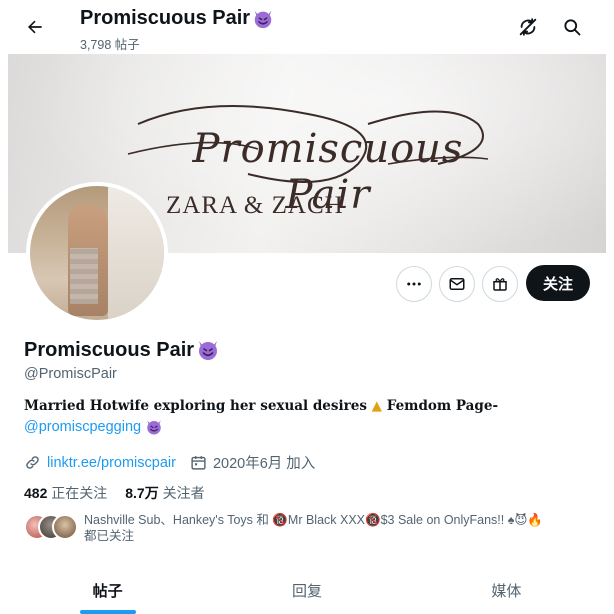  What do you see at coordinates (84, 276) in the screenshot?
I see `avatar-censor-blur` at bounding box center [84, 276].